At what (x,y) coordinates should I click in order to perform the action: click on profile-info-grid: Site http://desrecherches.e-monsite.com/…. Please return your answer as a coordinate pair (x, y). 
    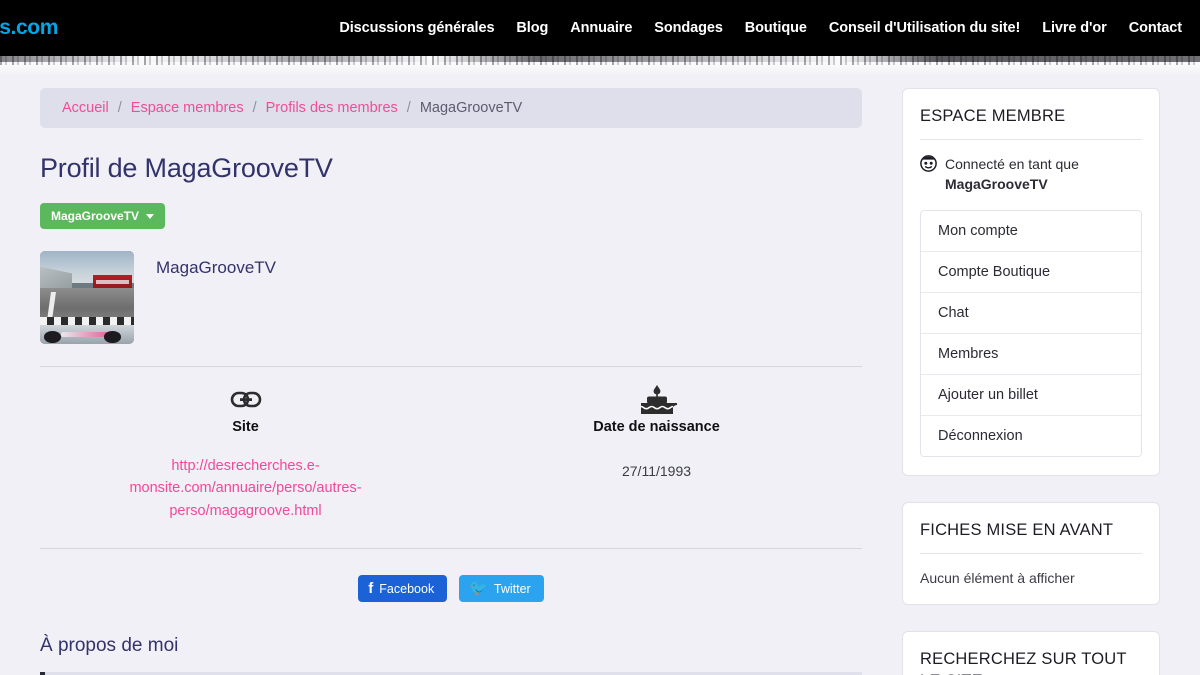
    Looking at the image, I should click on (451, 453).